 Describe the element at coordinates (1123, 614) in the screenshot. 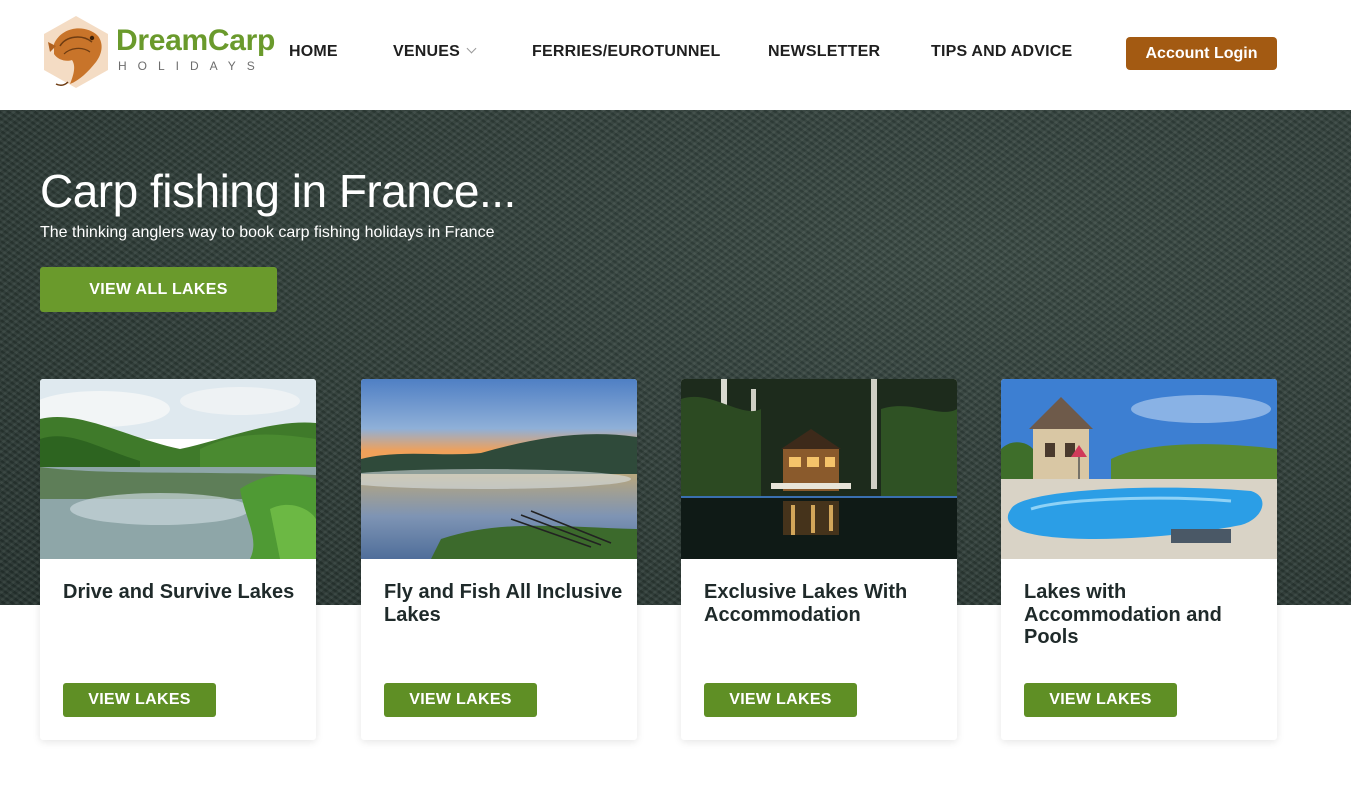

I see `card-title: Lakes with Accommodation and Pools` at that location.